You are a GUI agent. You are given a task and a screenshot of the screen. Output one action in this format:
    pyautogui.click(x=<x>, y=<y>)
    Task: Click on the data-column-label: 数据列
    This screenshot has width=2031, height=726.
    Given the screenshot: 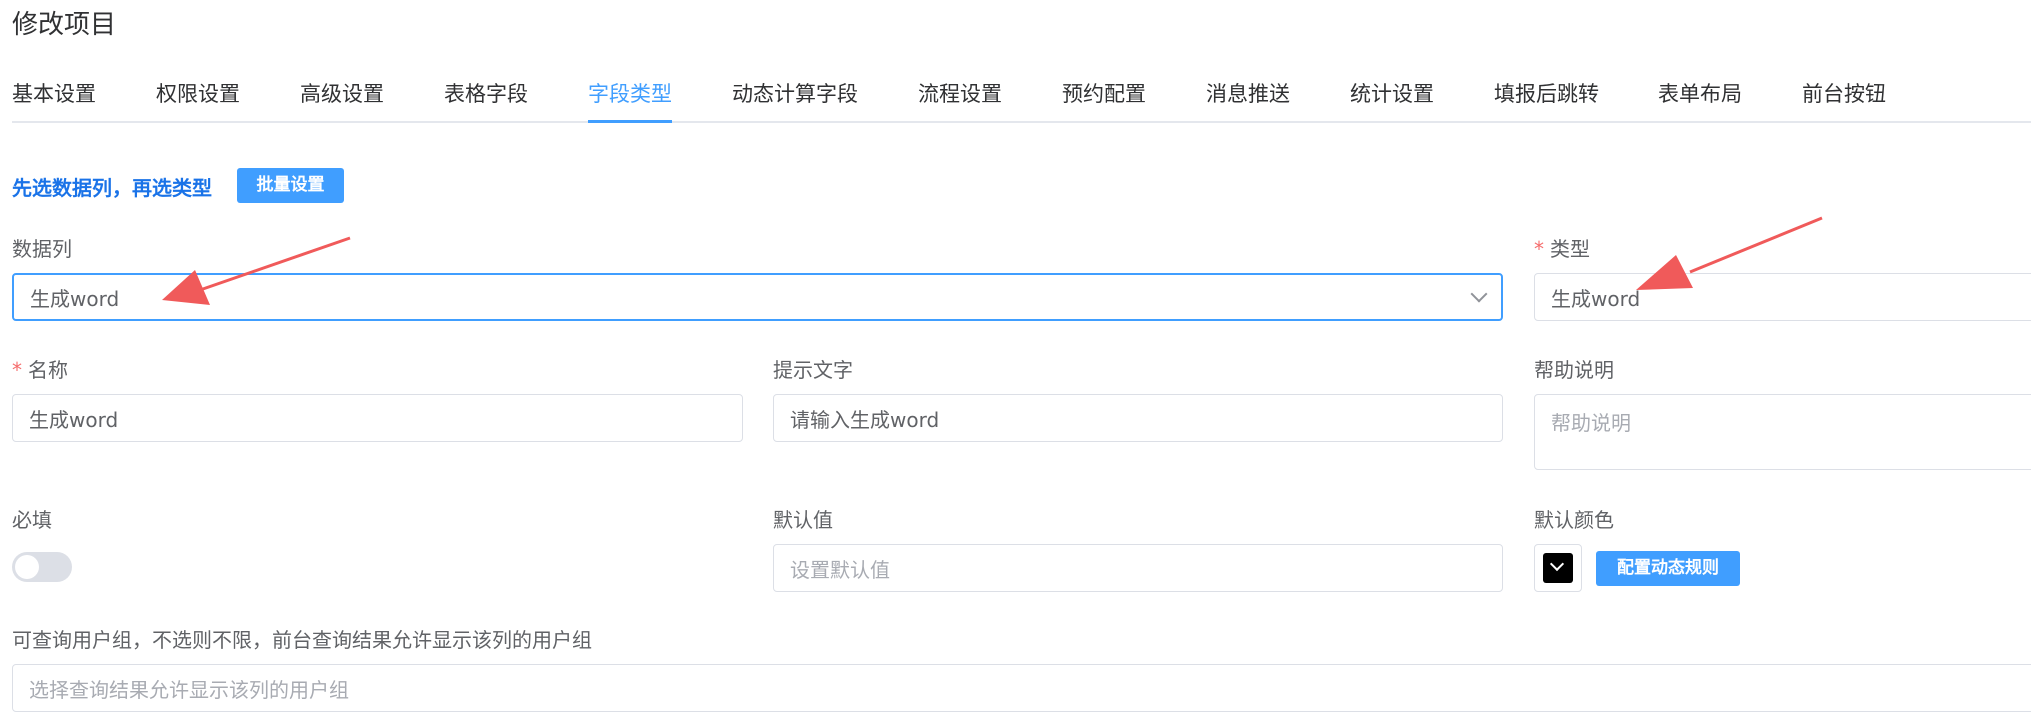 What is the action you would take?
    pyautogui.click(x=42, y=249)
    